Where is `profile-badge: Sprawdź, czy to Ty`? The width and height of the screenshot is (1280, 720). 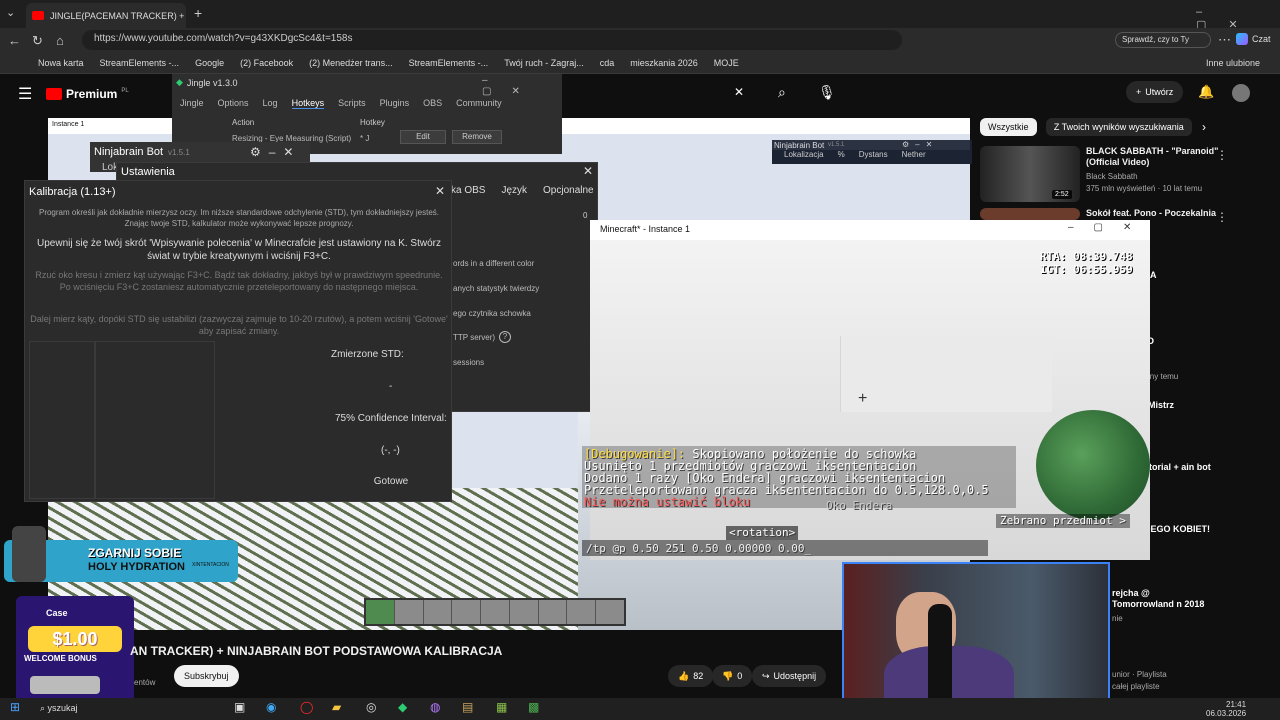 profile-badge: Sprawdź, czy to Ty is located at coordinates (1163, 40).